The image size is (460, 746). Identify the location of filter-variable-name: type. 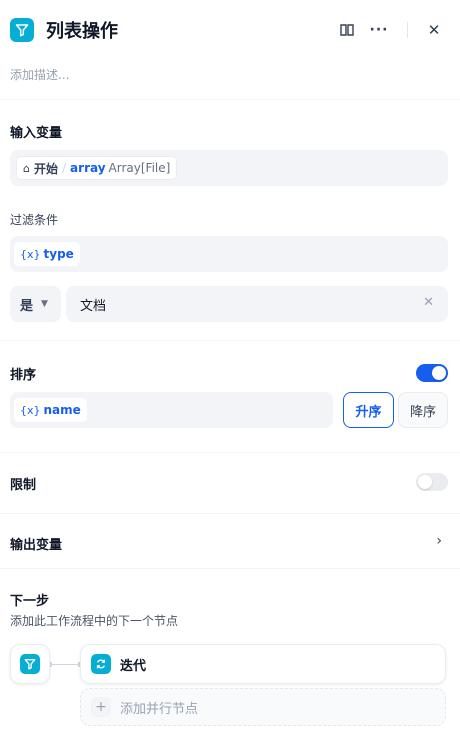
(58, 254).